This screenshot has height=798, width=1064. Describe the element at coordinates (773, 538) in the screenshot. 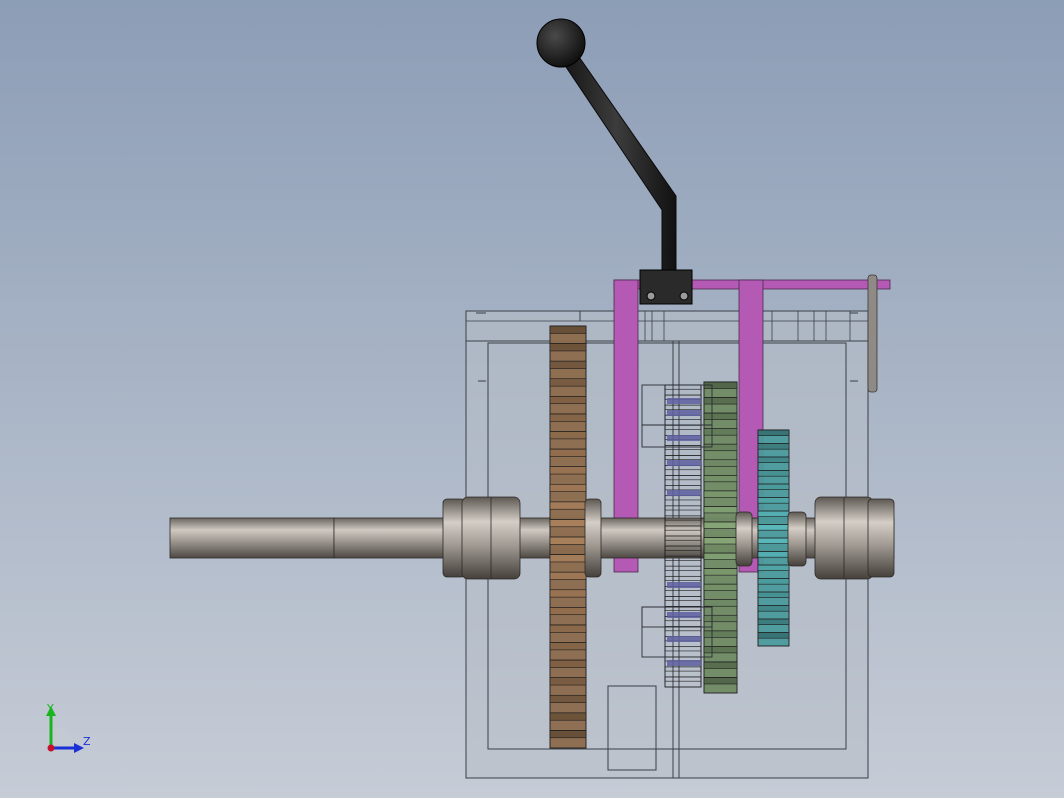

I see `gear-teal` at that location.